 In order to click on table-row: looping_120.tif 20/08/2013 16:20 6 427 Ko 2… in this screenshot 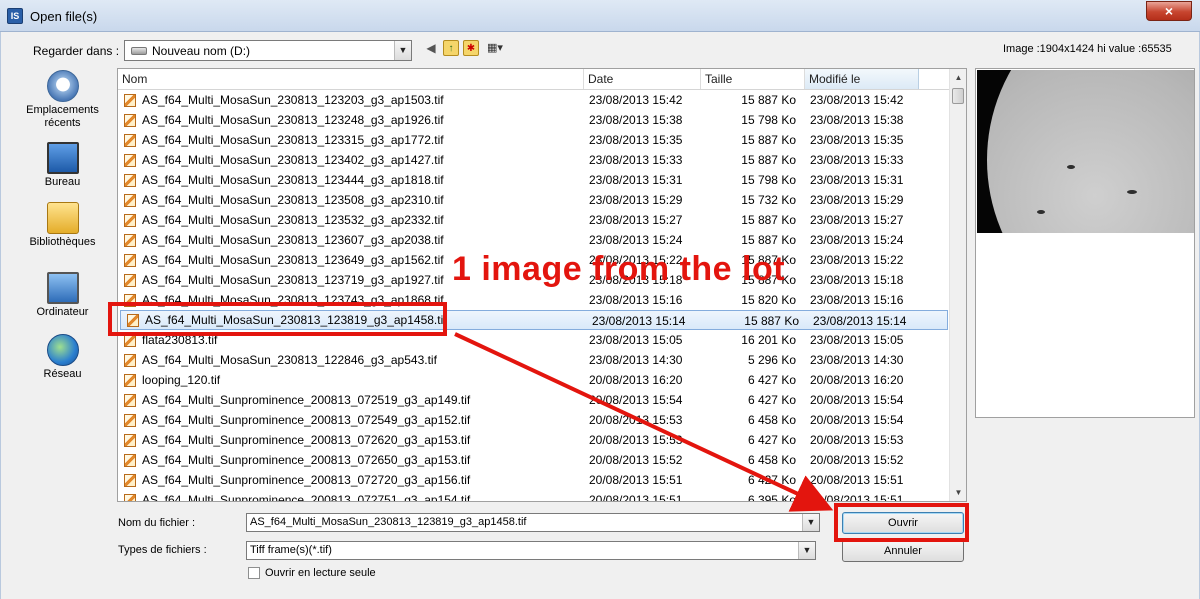, I will do `click(534, 380)`.